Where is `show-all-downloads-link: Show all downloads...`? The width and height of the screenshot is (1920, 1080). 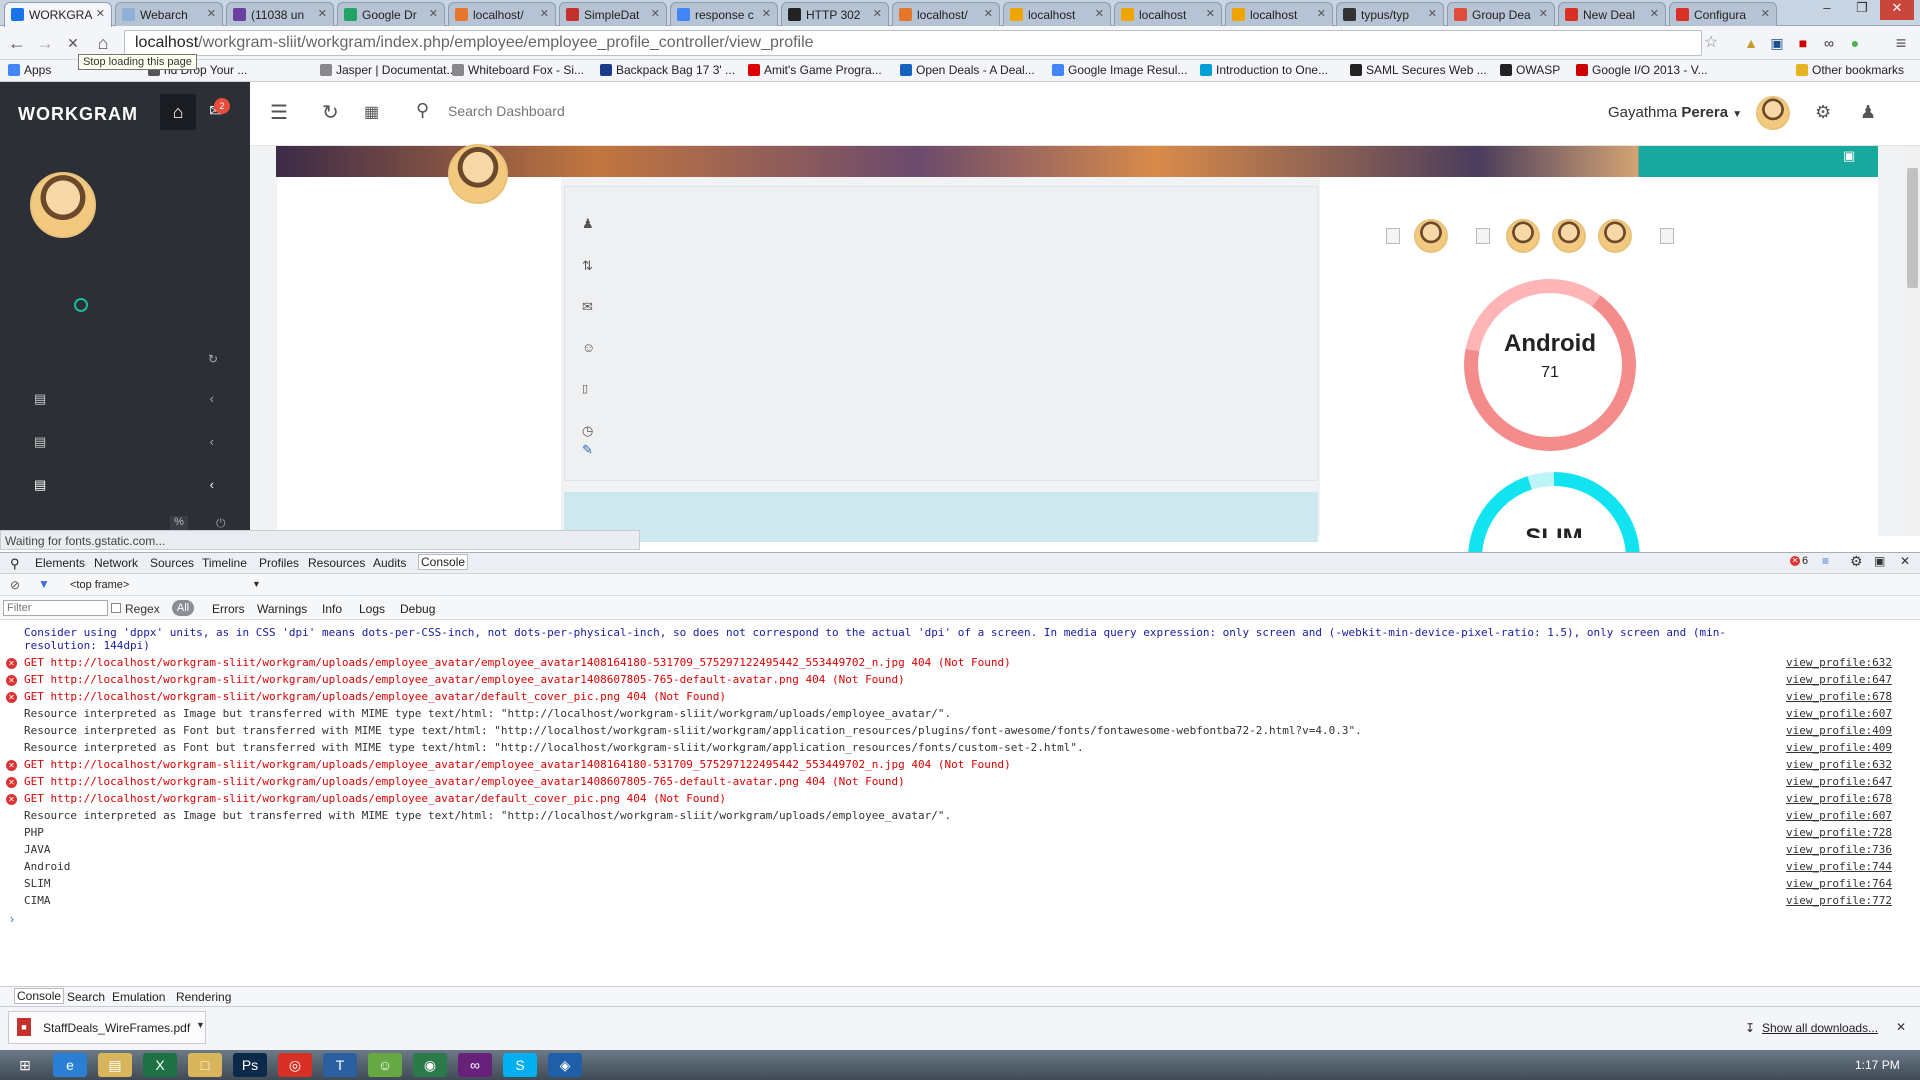
show-all-downloads-link: Show all downloads... is located at coordinates (1820, 1028).